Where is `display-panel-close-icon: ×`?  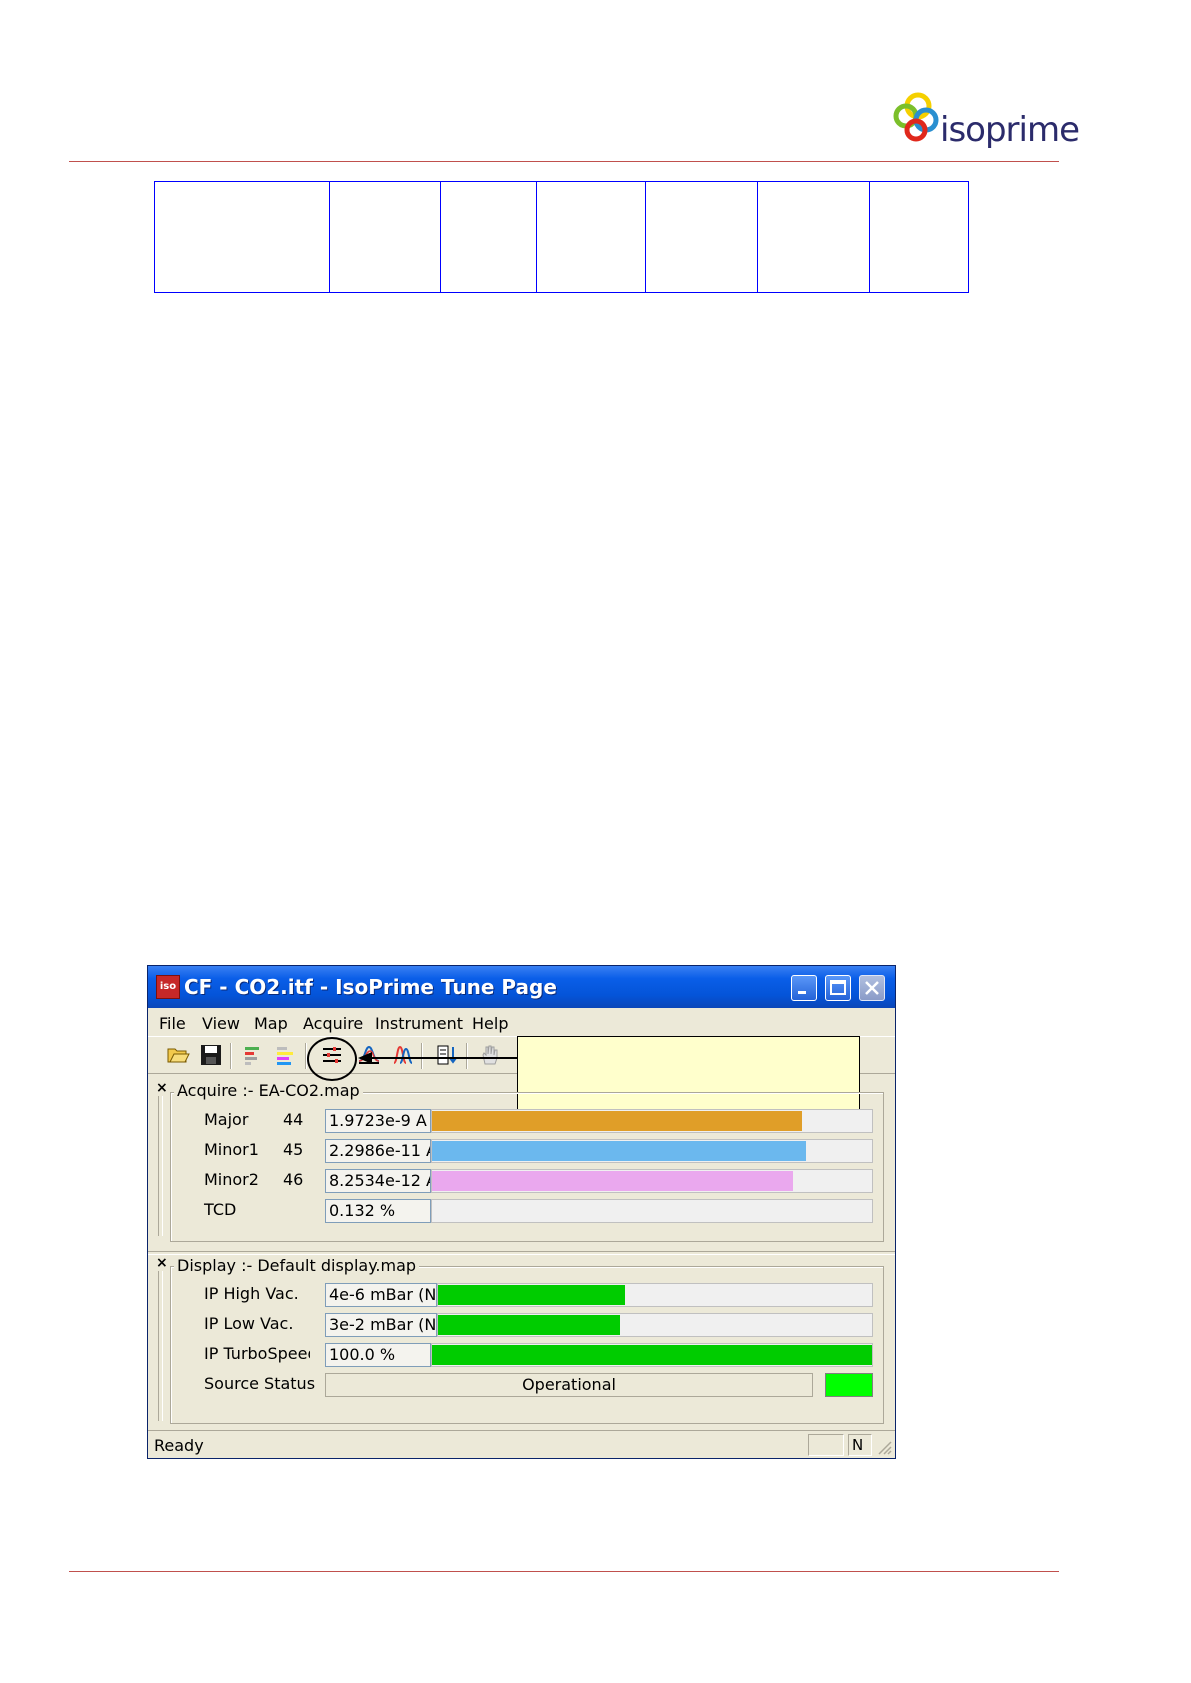
display-panel-close-icon: × is located at coordinates (162, 1263).